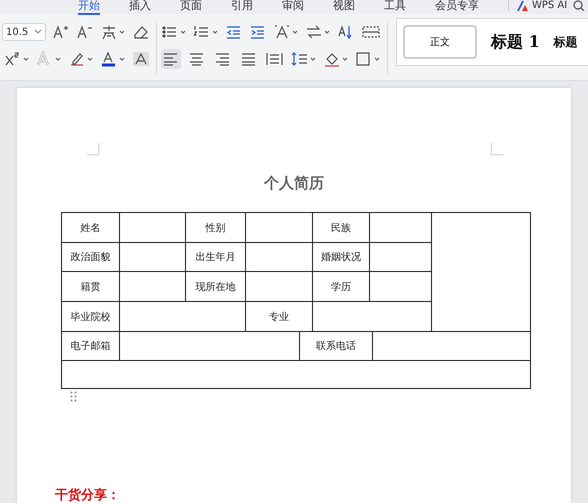 The height and width of the screenshot is (503, 588). I want to click on superscript-icon, so click(17, 59).